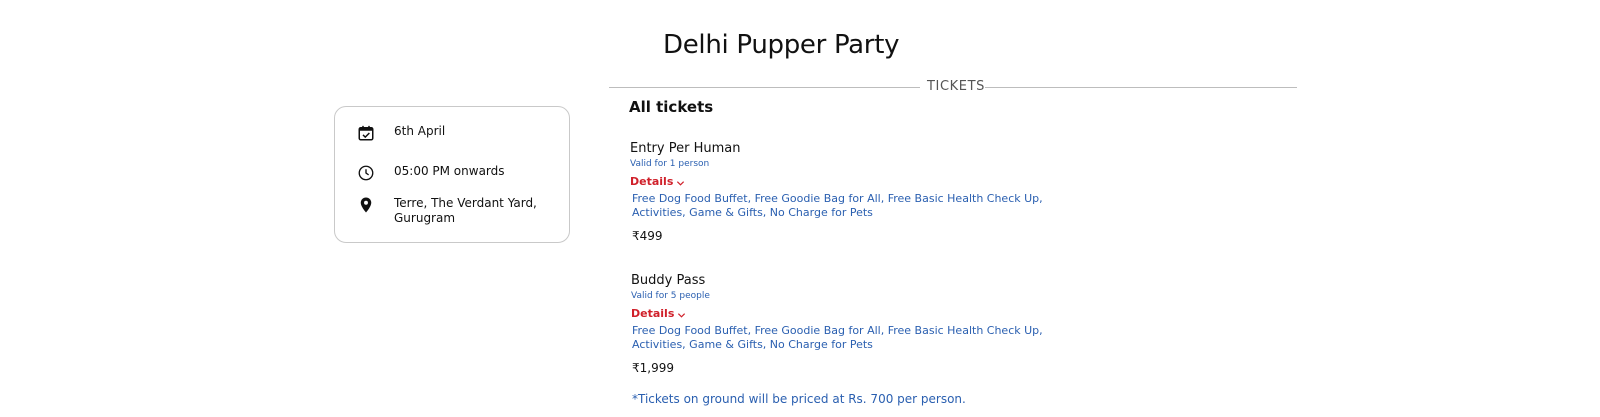 Image resolution: width=1600 pixels, height=417 pixels. Describe the element at coordinates (670, 296) in the screenshot. I see `ticket-validity: Valid for 5 people` at that location.